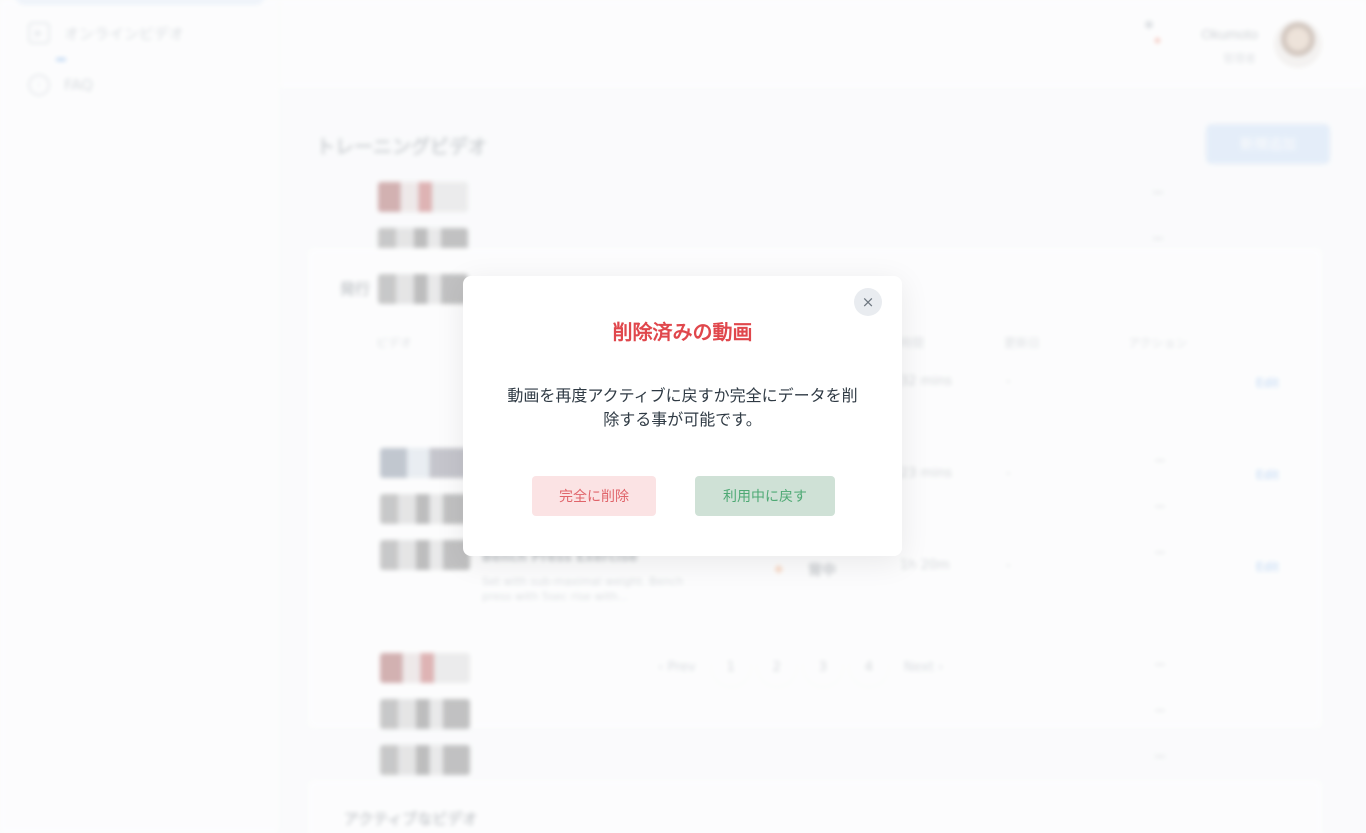 This screenshot has width=1366, height=833. What do you see at coordinates (682, 407) in the screenshot?
I see `dialog-message: 動画を再度アクティブに戻すか完全にデータを削除する事が可能です。` at bounding box center [682, 407].